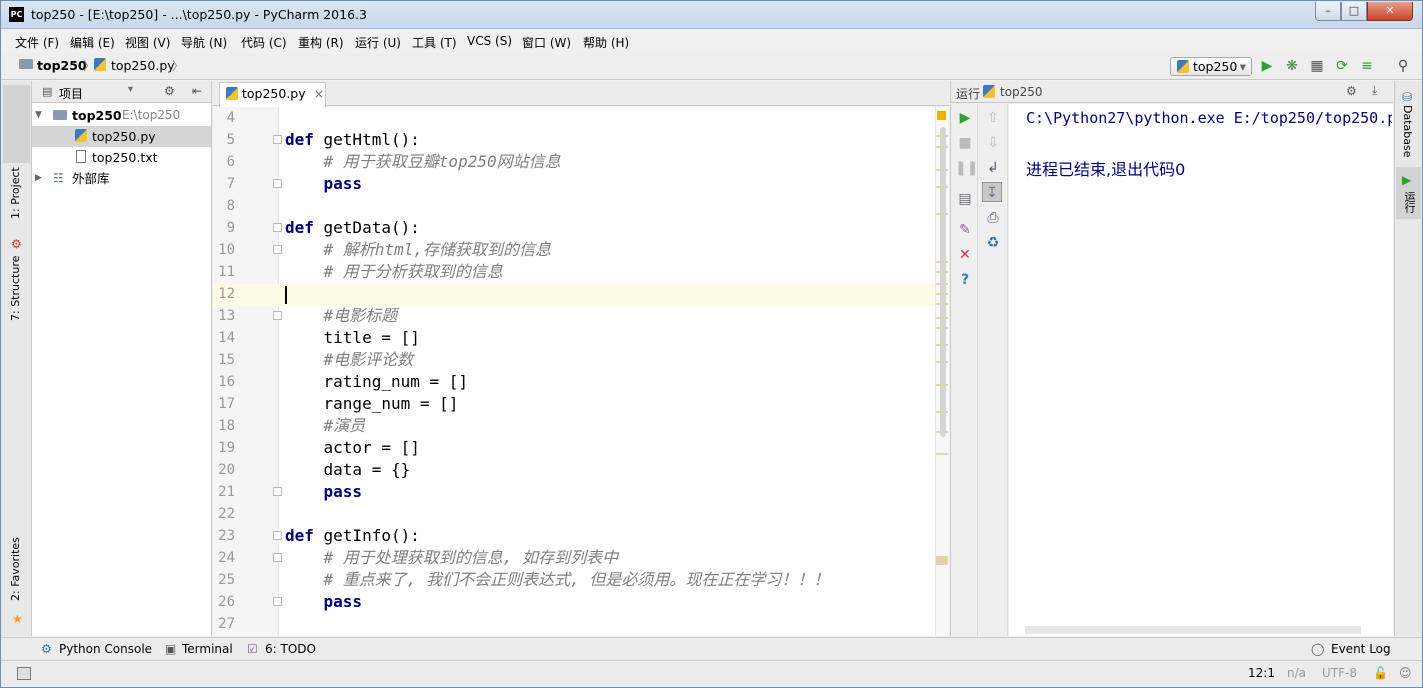 The image size is (1423, 688). I want to click on project-view-label: 项目, so click(71, 93).